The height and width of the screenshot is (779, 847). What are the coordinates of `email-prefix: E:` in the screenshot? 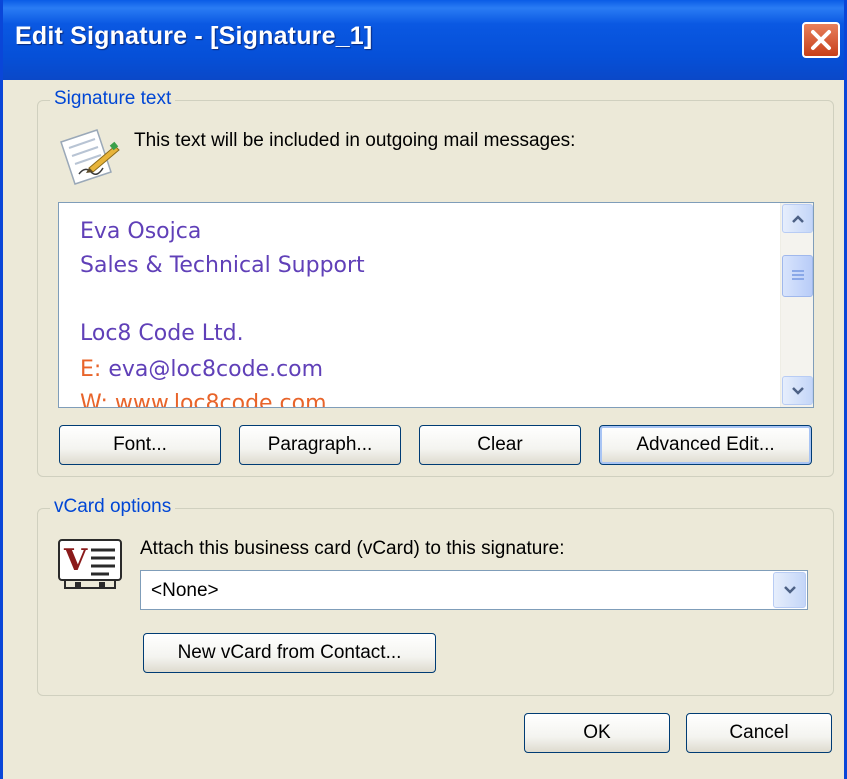 It's located at (91, 369).